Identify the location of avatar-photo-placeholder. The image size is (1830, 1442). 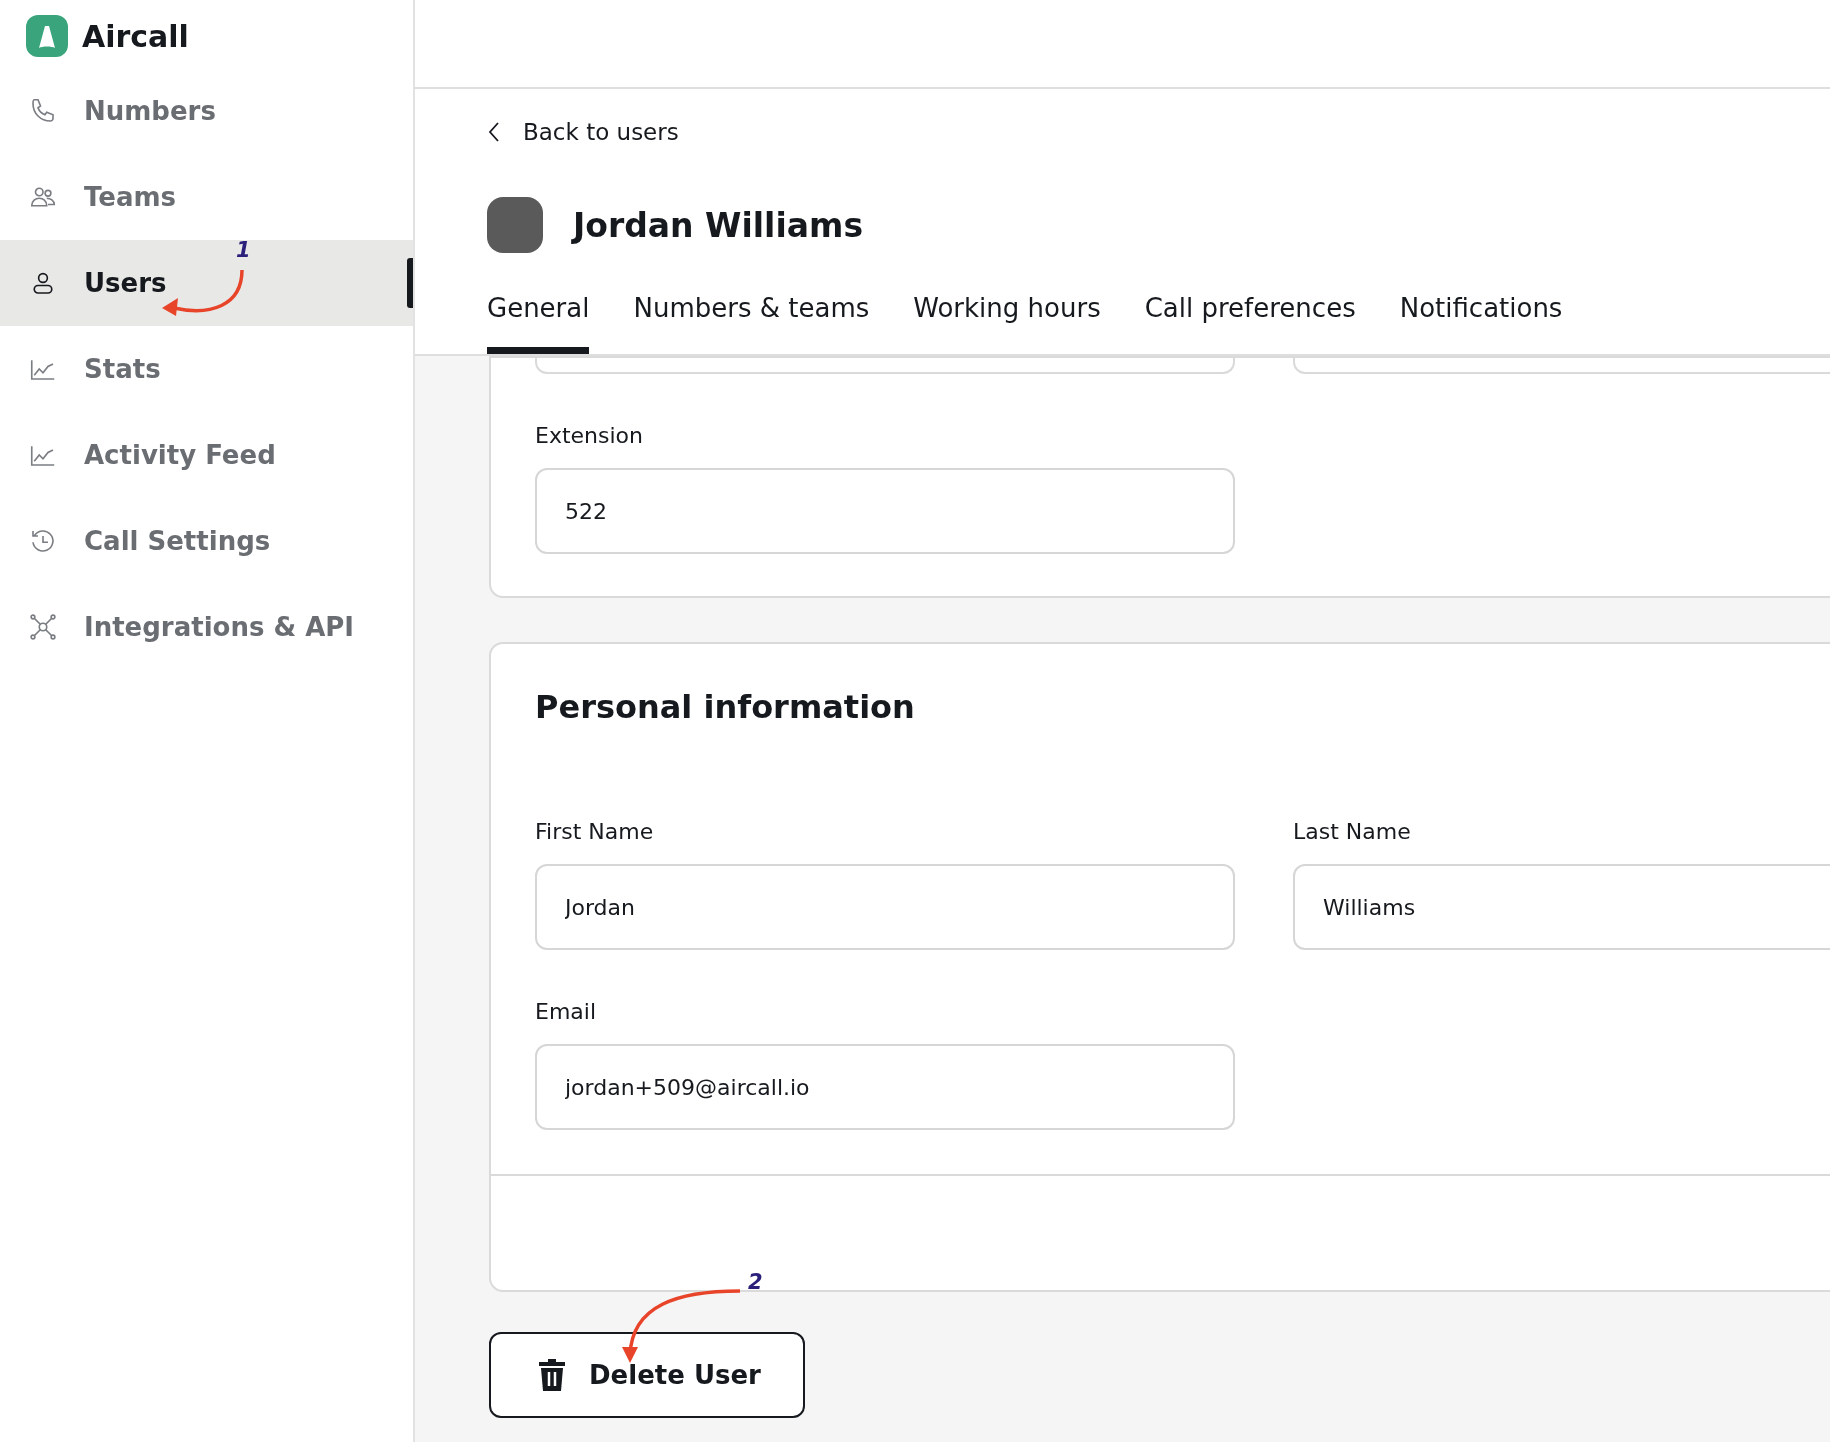
(515, 225).